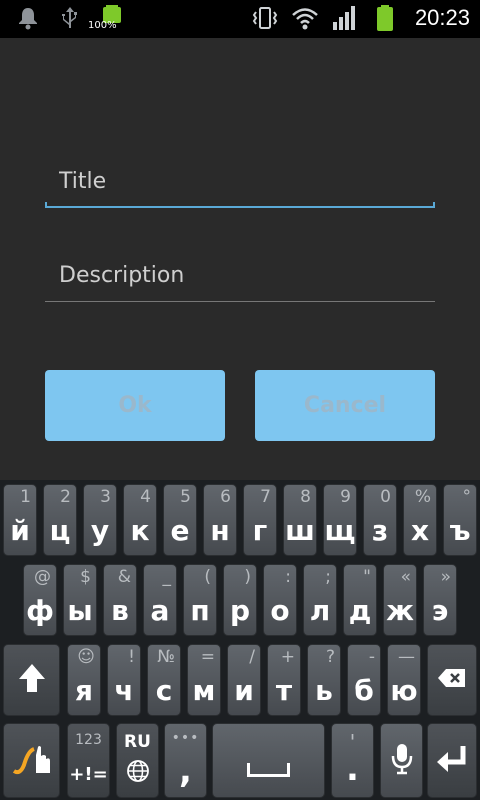 This screenshot has width=480, height=800. I want to click on ok-button: Ok, so click(135, 405).